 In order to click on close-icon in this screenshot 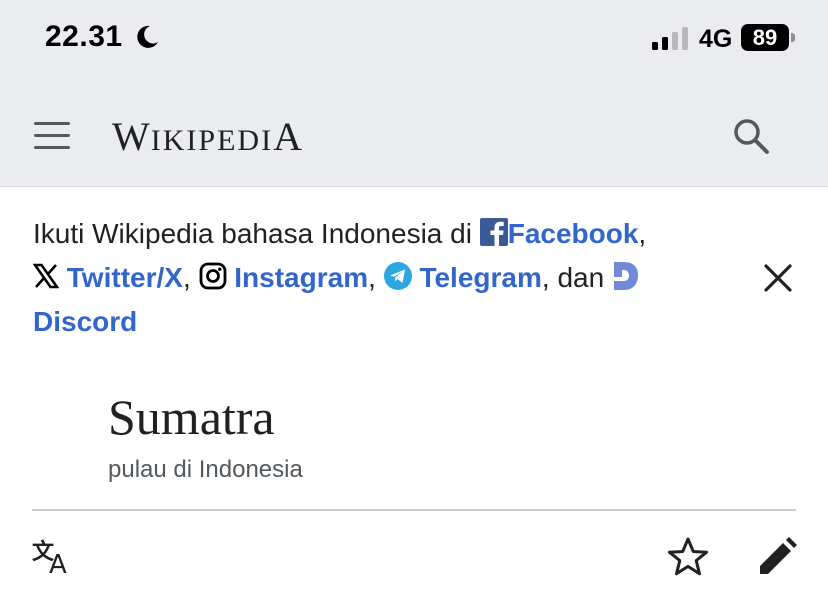, I will do `click(778, 278)`.